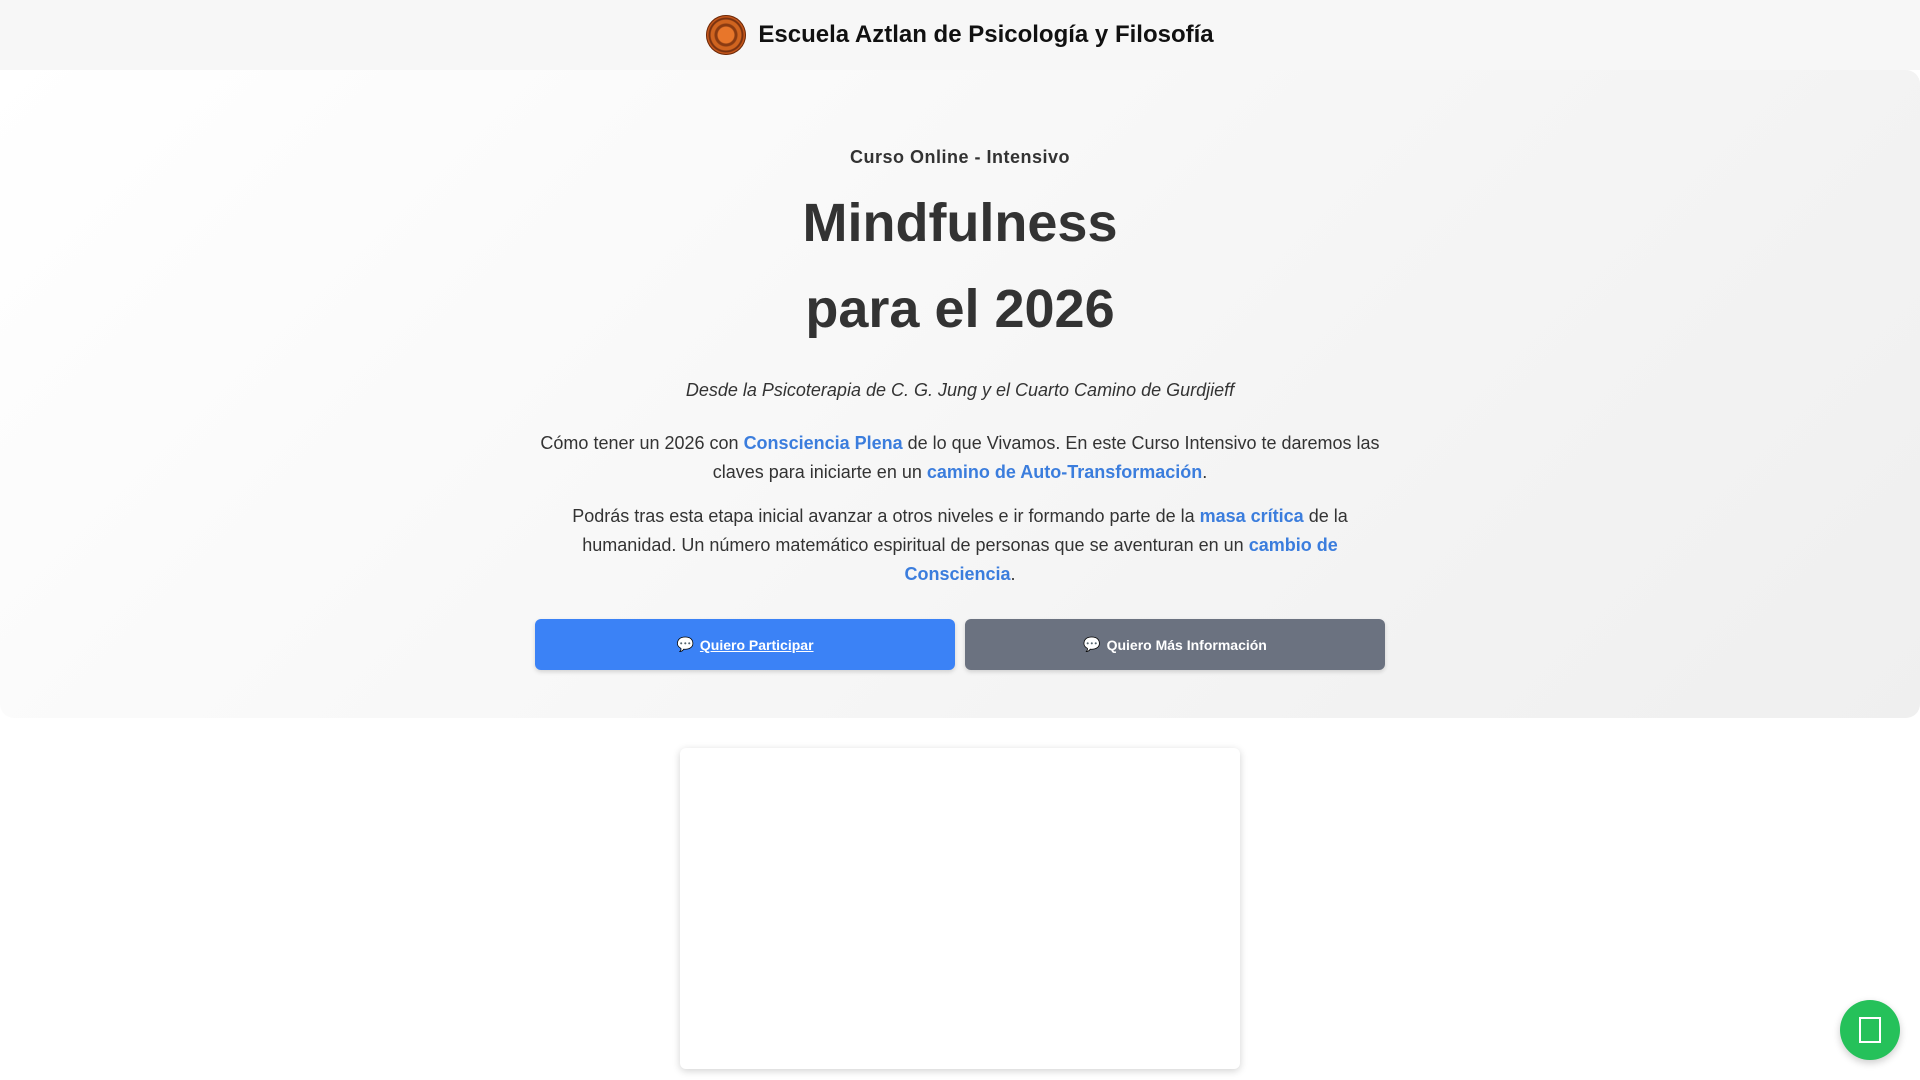  I want to click on more-info-button: 💬 Quiero Más Información, so click(1175, 644).